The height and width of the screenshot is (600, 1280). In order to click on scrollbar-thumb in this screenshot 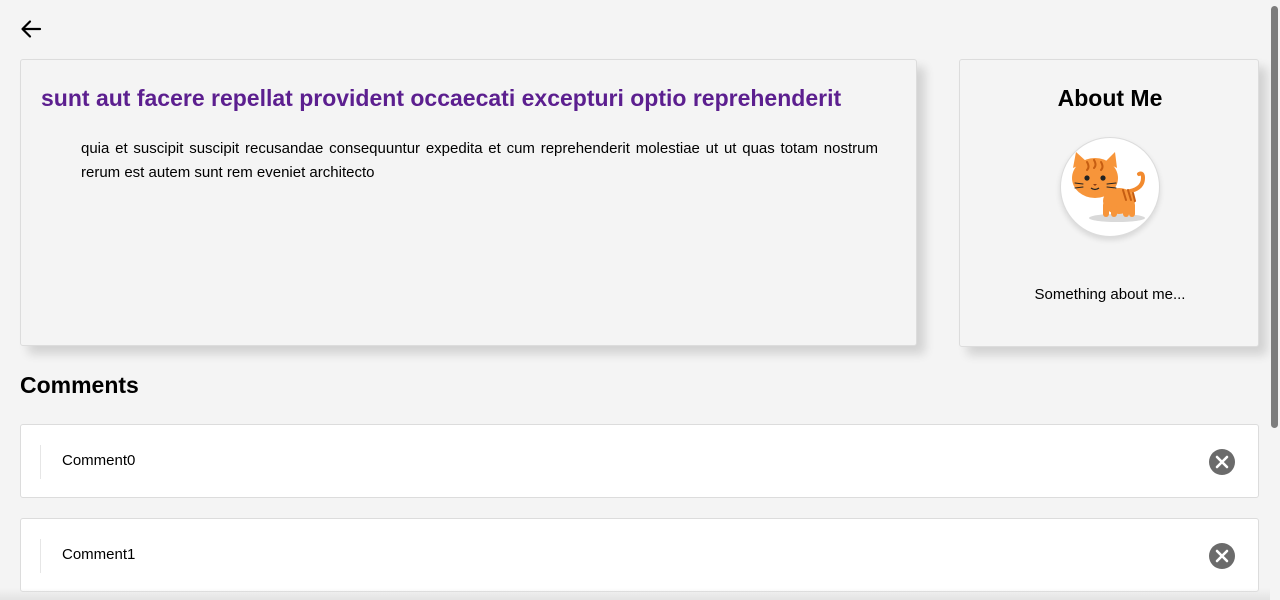, I will do `click(1274, 217)`.